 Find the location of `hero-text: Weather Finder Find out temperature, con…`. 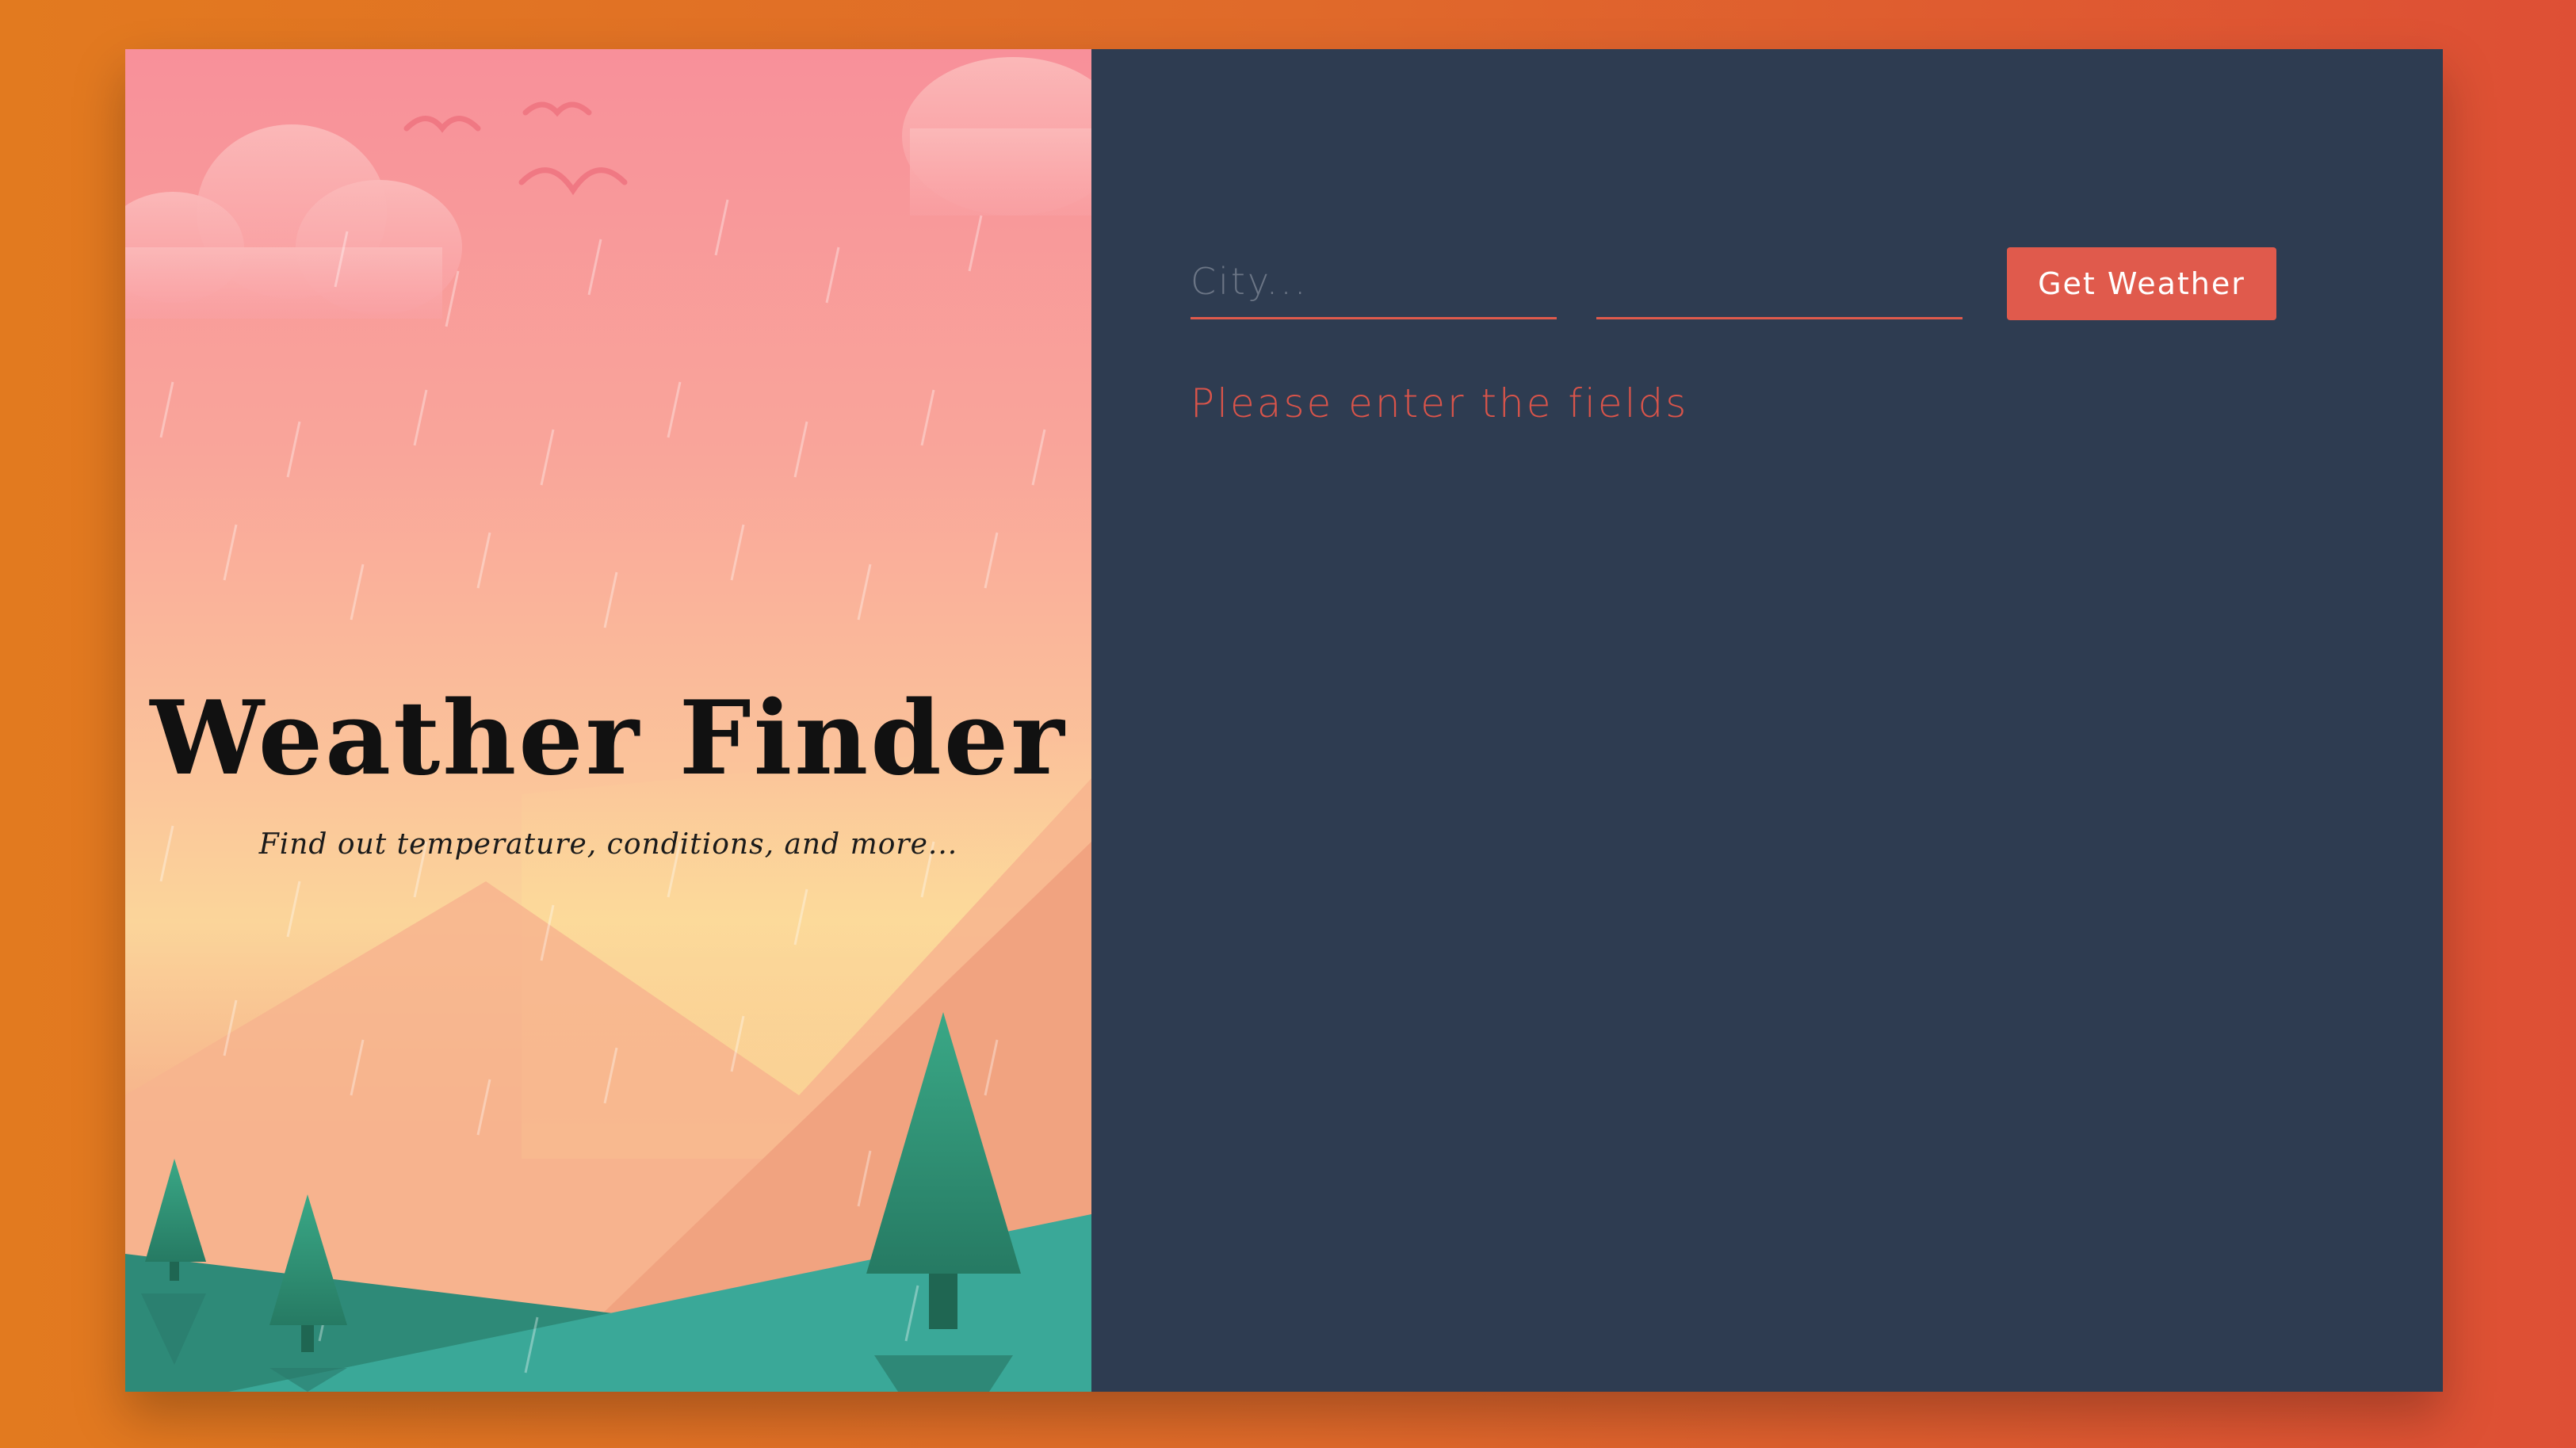

hero-text: Weather Finder Find out temperature, con… is located at coordinates (608, 772).